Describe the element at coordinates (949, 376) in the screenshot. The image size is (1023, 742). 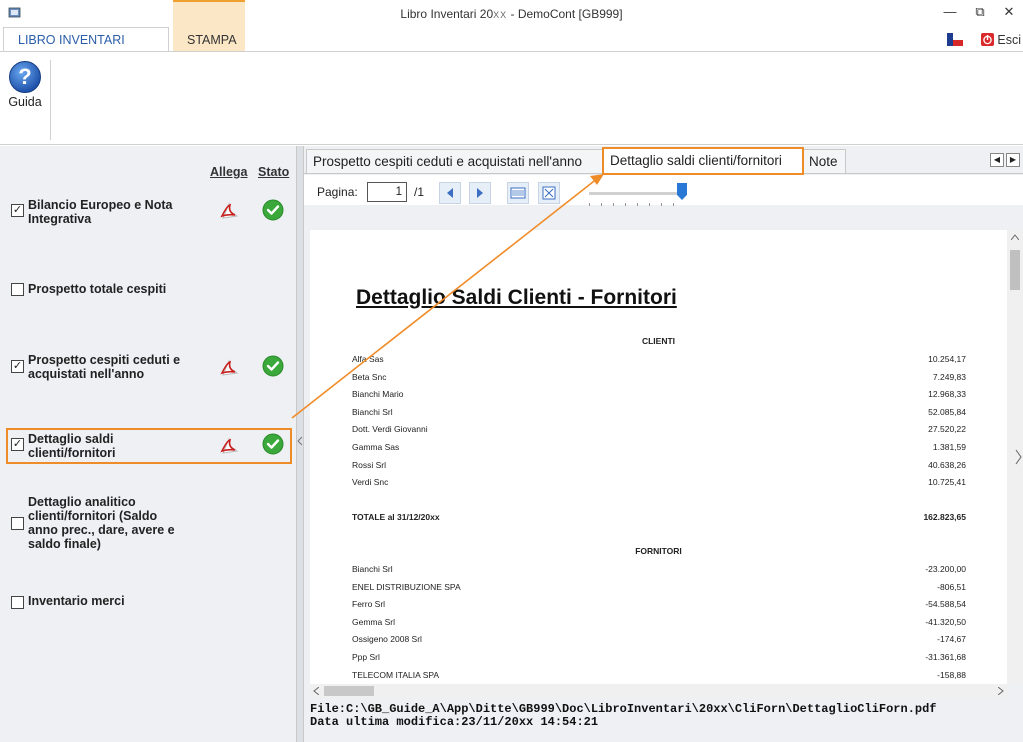
I see `row-value: 7.249,83` at that location.